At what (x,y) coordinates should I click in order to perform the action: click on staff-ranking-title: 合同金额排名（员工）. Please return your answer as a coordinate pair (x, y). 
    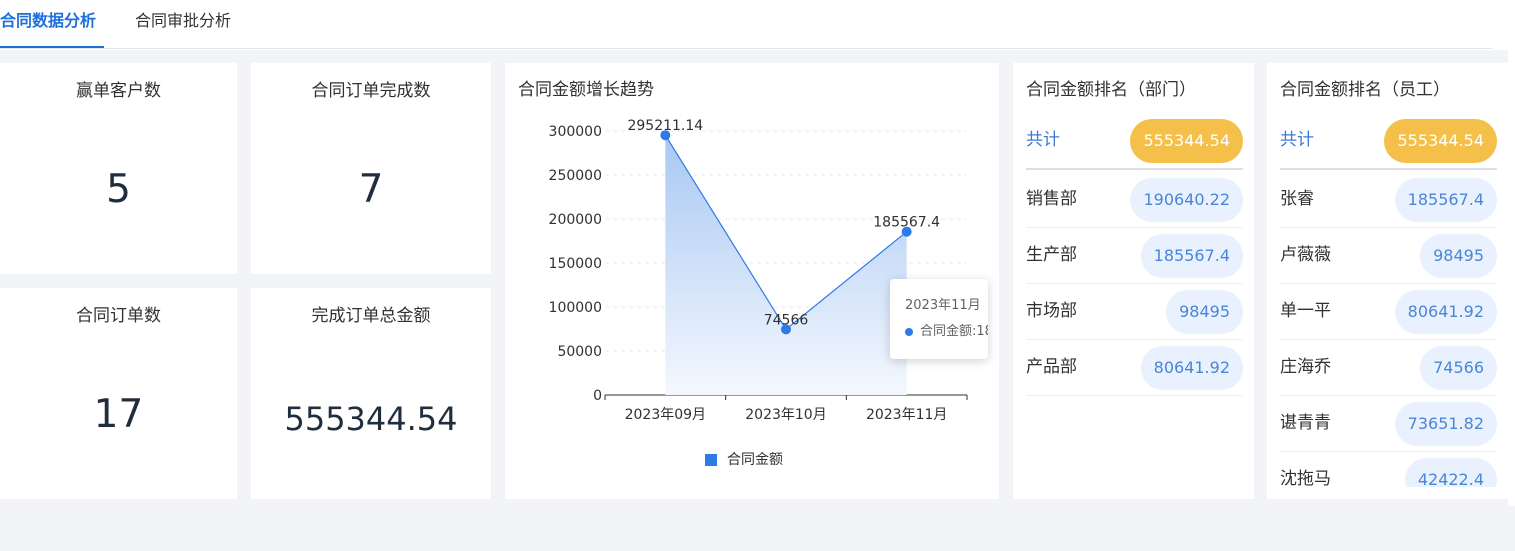
    Looking at the image, I should click on (1365, 90).